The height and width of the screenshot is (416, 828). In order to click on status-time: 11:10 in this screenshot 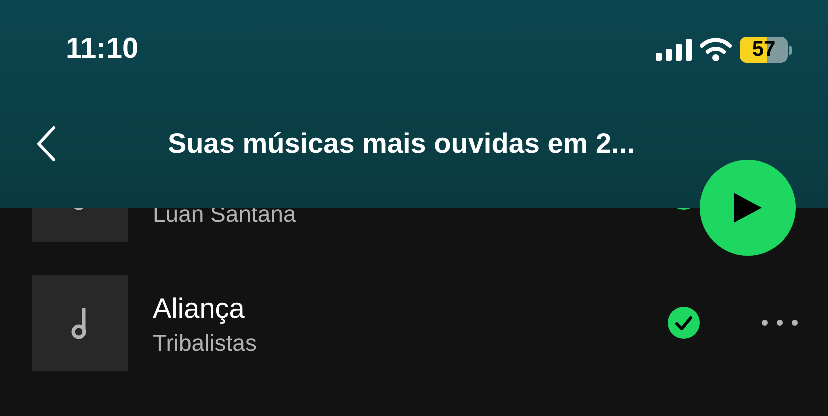, I will do `click(102, 50)`.